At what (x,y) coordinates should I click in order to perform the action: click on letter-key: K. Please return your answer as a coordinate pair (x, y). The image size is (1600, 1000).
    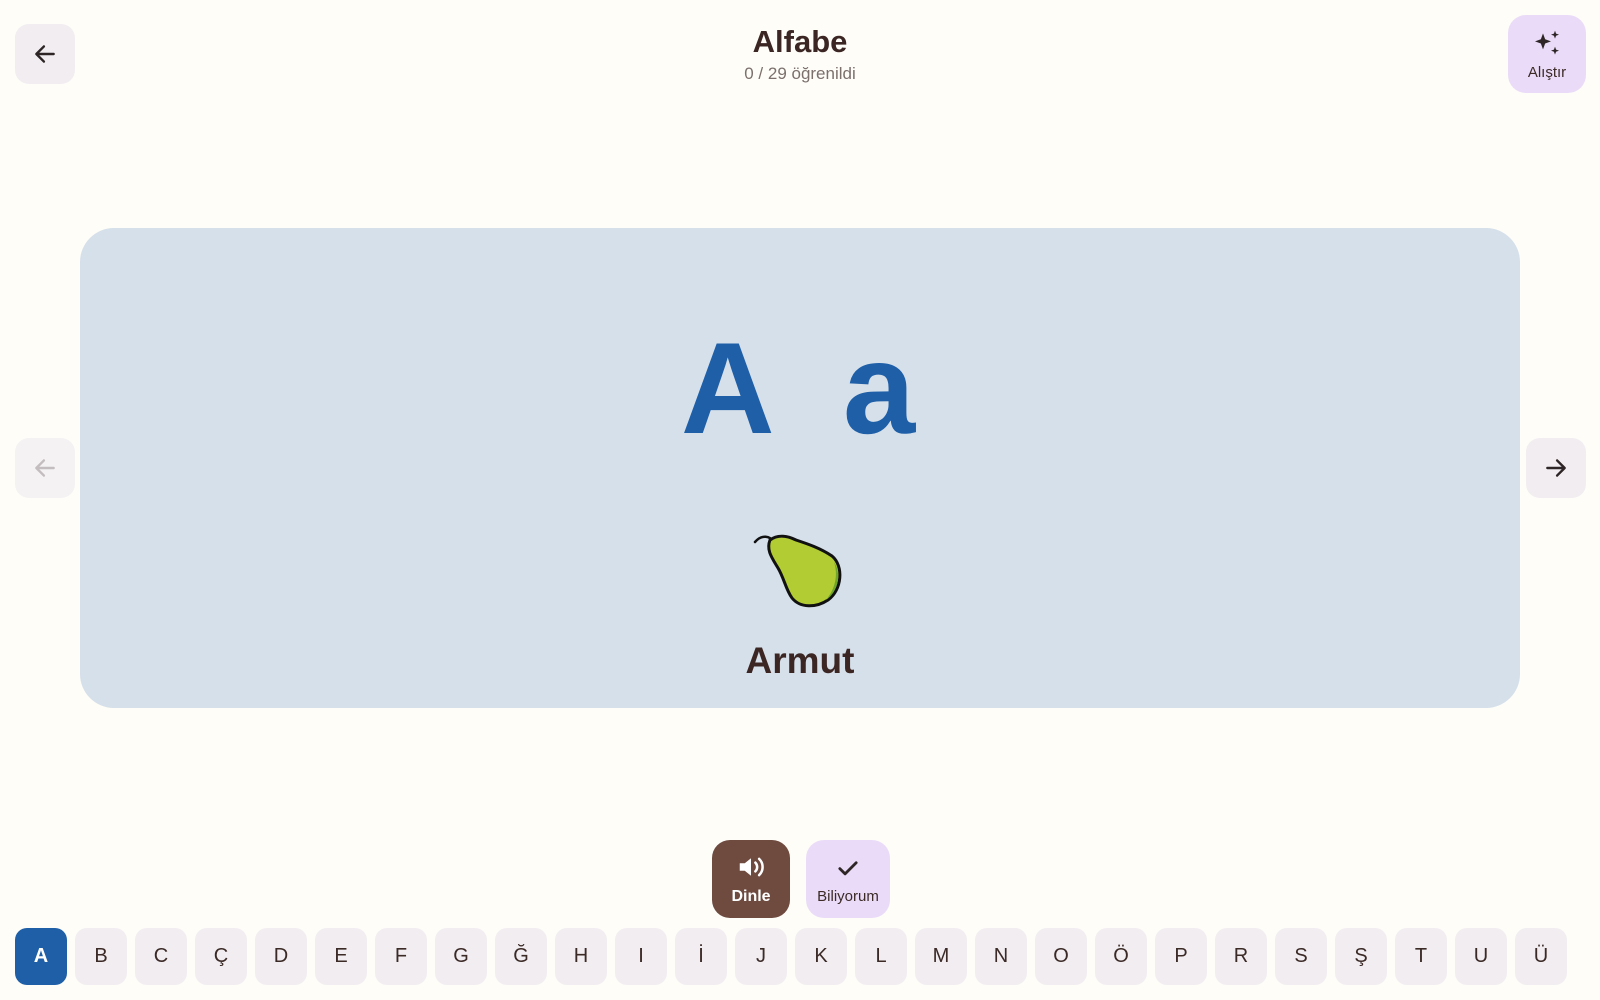
    Looking at the image, I should click on (821, 956).